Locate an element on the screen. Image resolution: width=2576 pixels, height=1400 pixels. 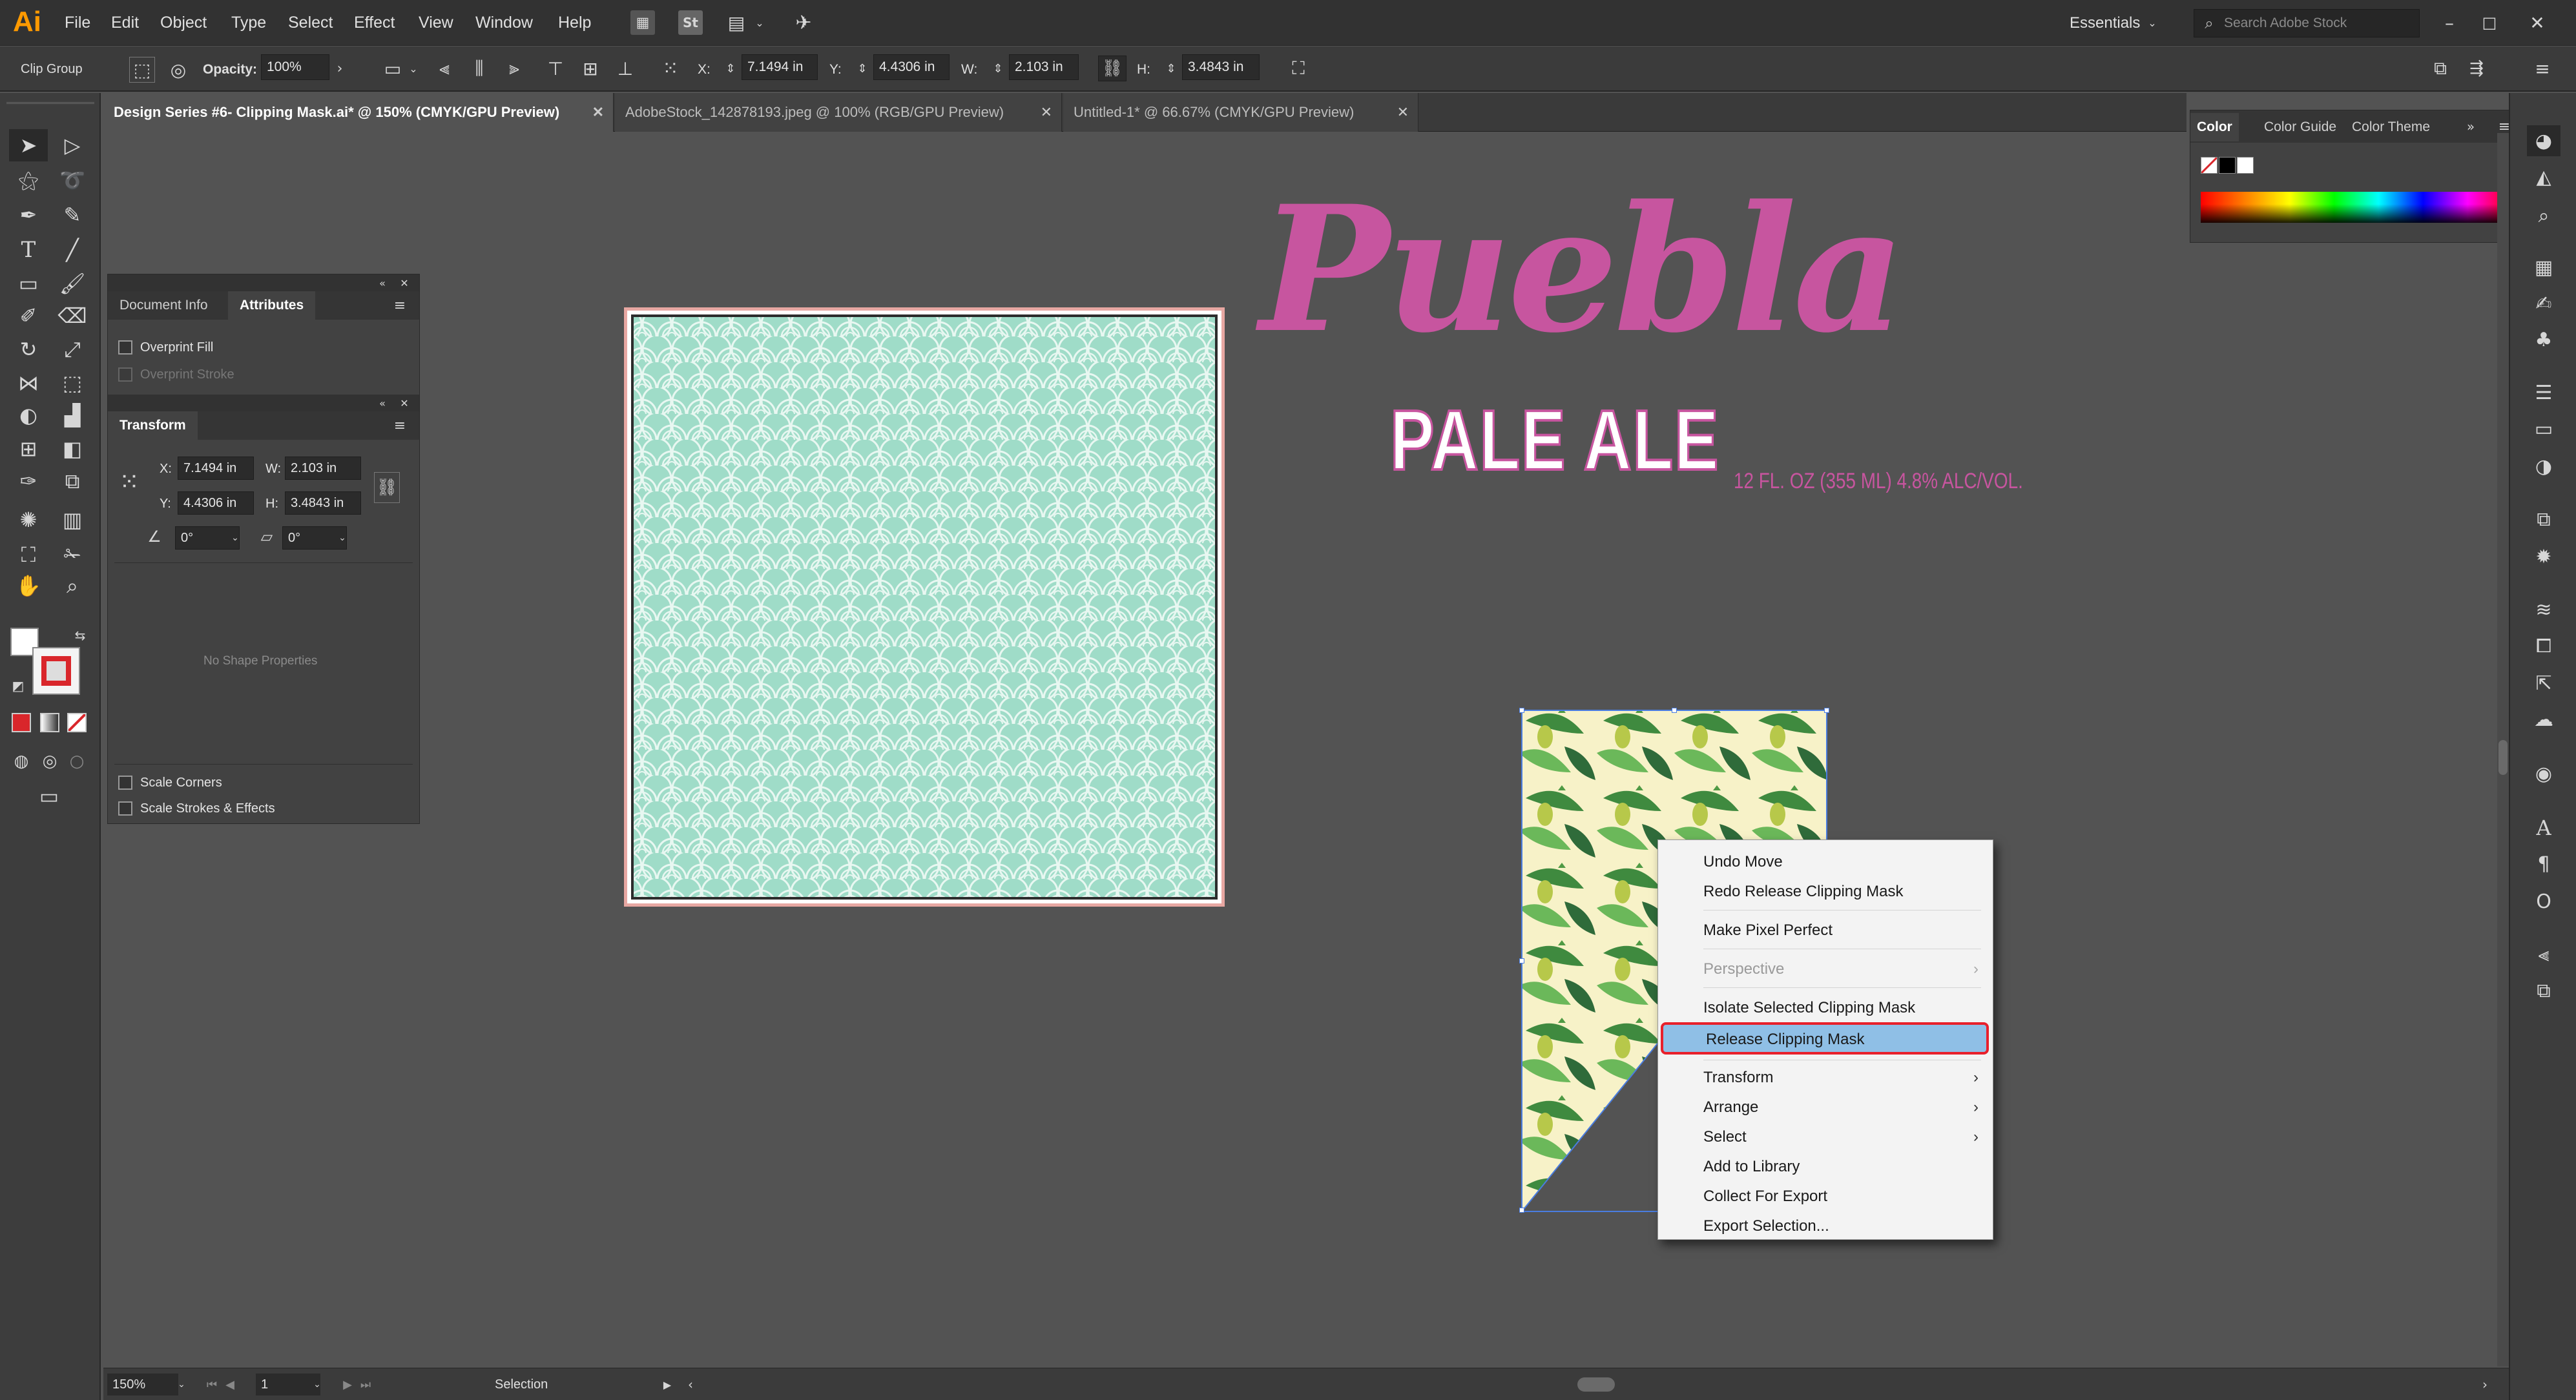
first-artboard-icon: ⏮ is located at coordinates (212, 1384).